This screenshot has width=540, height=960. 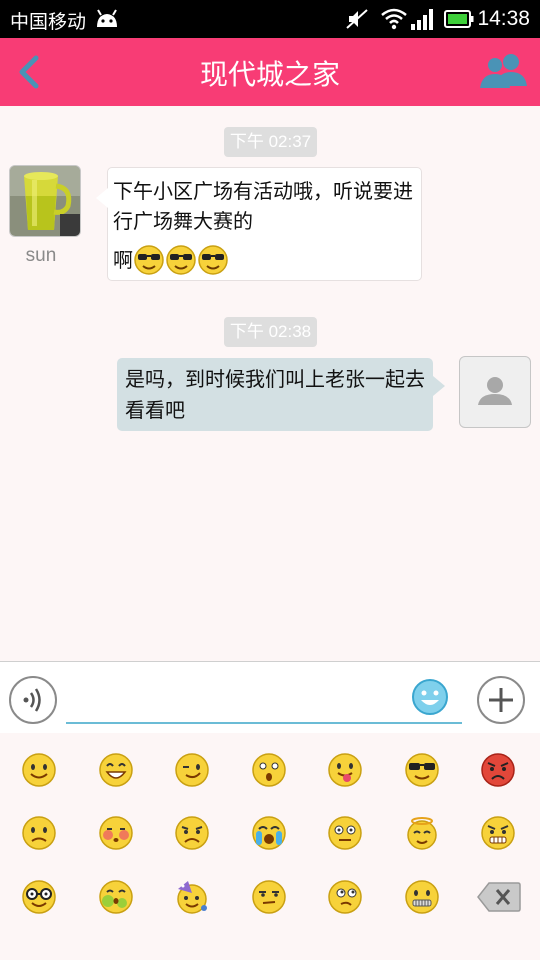 I want to click on party-emoji-icon, so click(x=192, y=897).